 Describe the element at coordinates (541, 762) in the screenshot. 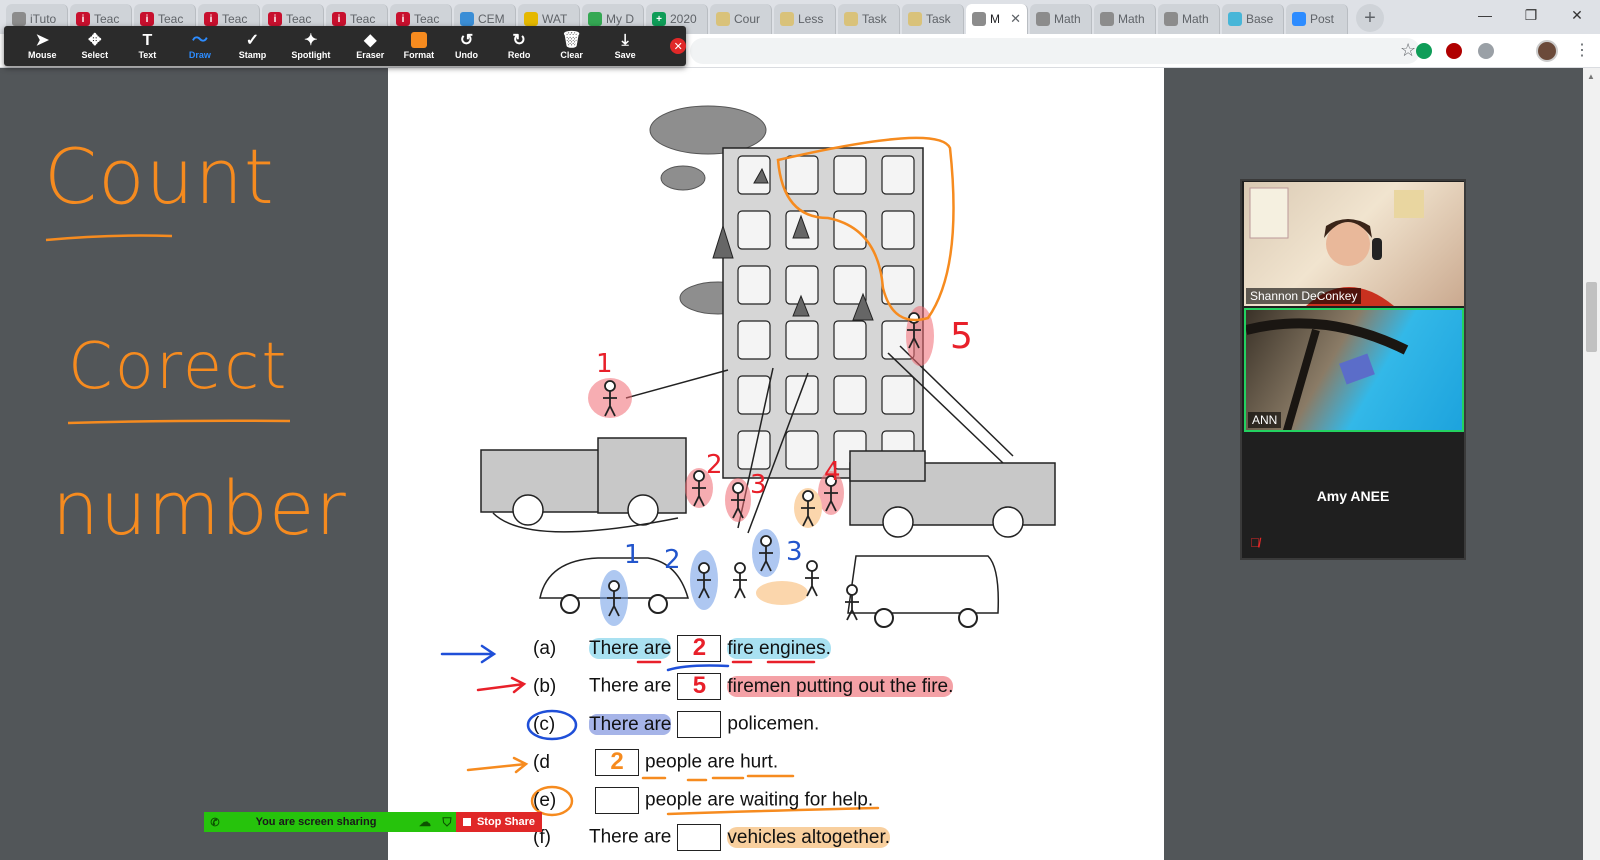

I see `question-d-label: (d` at that location.